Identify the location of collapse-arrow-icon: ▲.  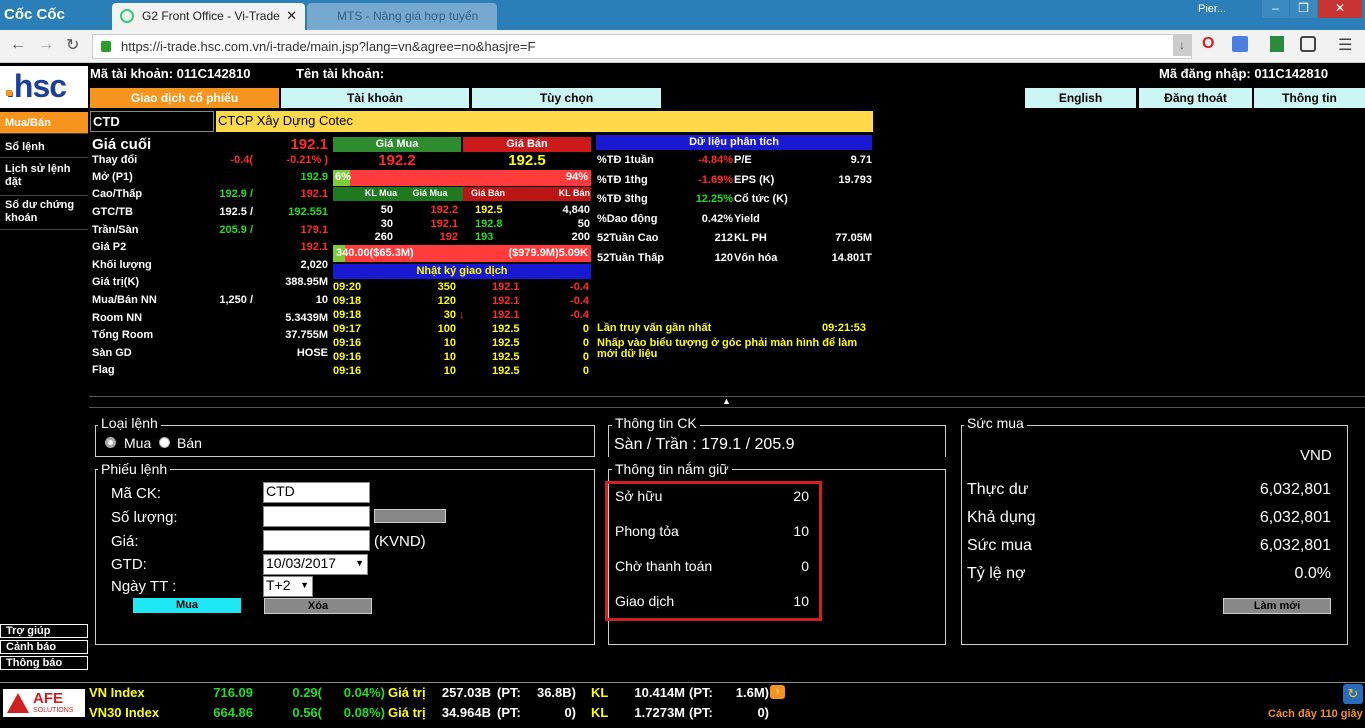
(726, 401).